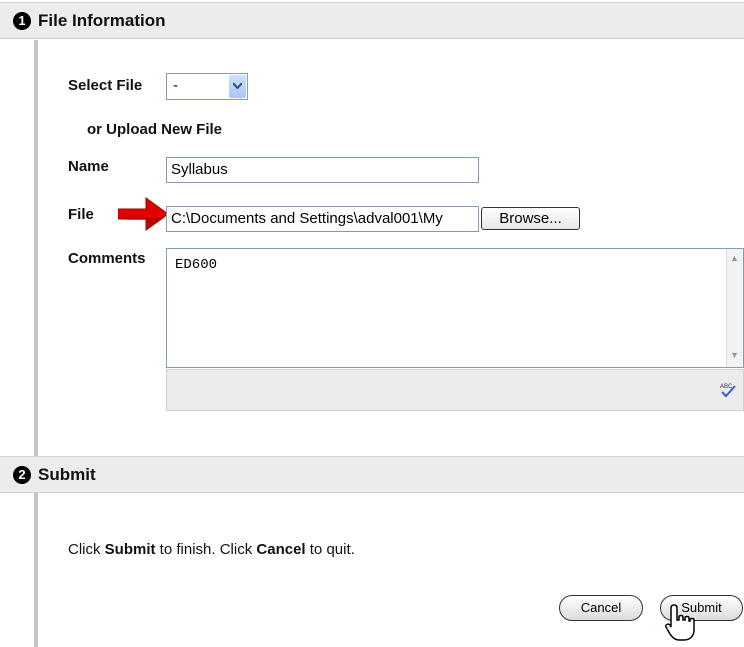 The image size is (744, 647). What do you see at coordinates (322, 219) in the screenshot?
I see `file-path-input: C:\Documents and Settings\adval001\My` at bounding box center [322, 219].